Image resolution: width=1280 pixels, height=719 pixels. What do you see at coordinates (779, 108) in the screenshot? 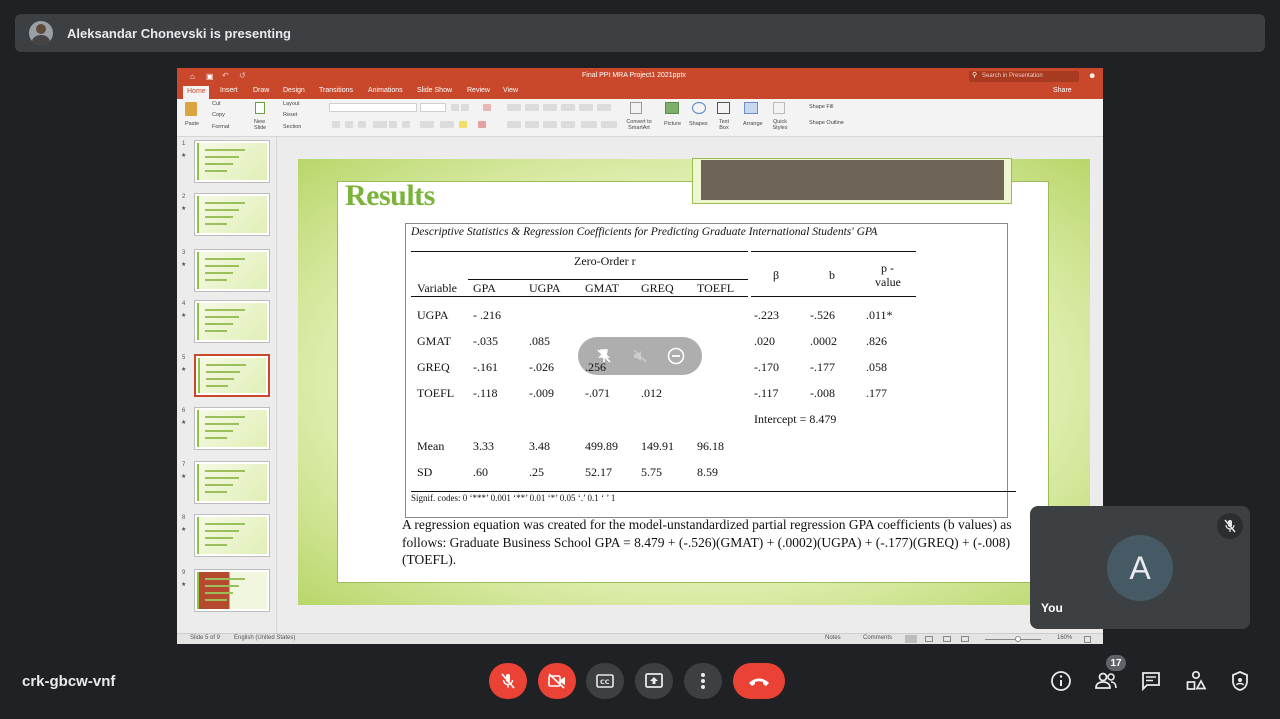
I see `quick-styles-icon` at bounding box center [779, 108].